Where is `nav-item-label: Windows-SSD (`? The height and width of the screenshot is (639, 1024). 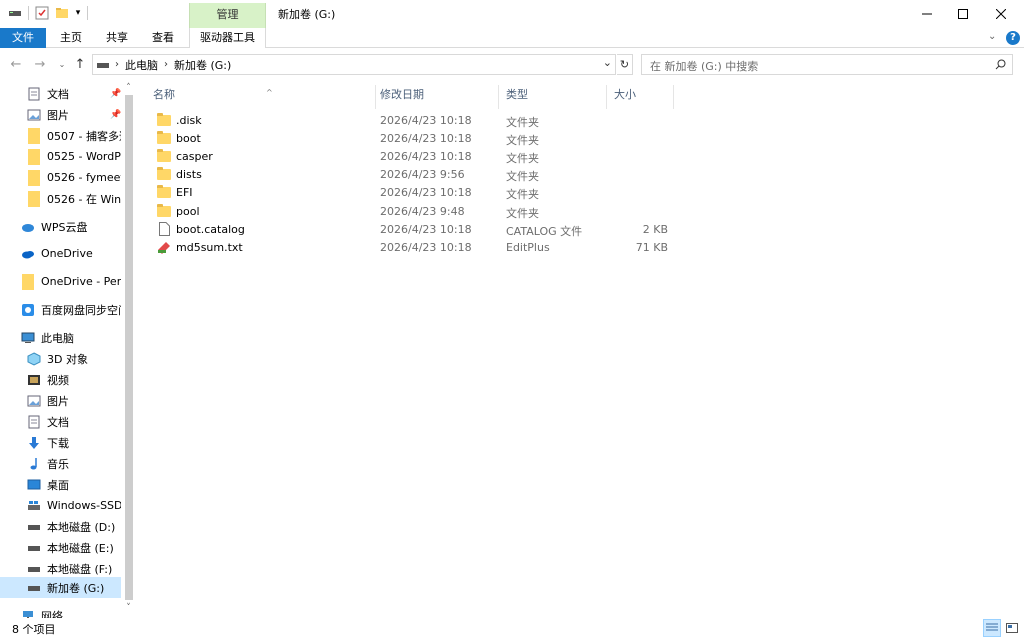 nav-item-label: Windows-SSD ( is located at coordinates (84, 505).